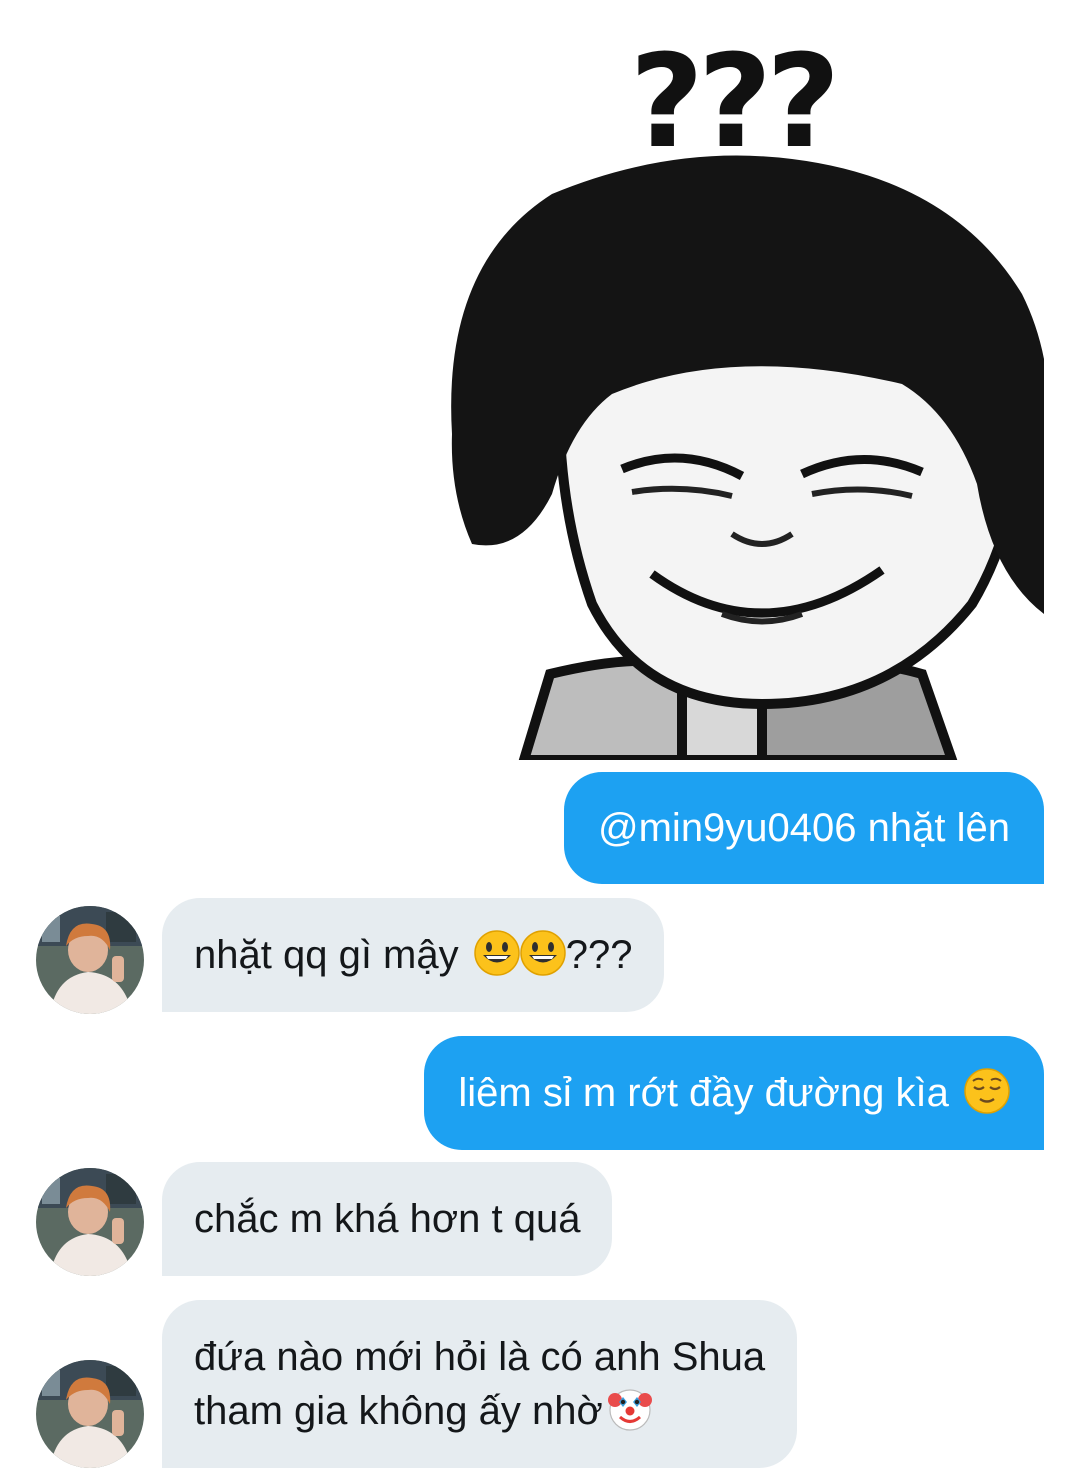 The height and width of the screenshot is (1474, 1080). What do you see at coordinates (732, 102) in the screenshot?
I see `sticker-caption: ???` at bounding box center [732, 102].